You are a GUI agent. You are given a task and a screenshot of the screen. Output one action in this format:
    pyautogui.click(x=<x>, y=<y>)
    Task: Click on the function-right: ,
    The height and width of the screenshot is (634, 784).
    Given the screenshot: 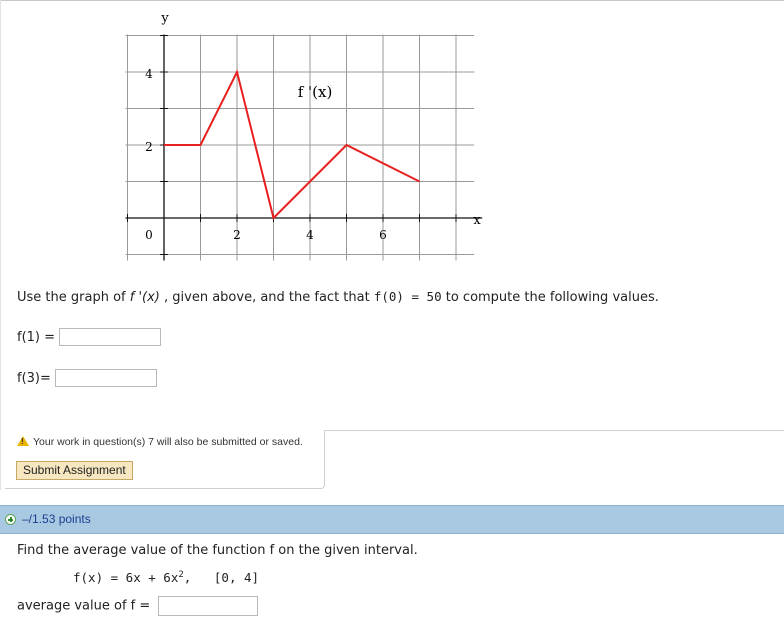 What is the action you would take?
    pyautogui.click(x=187, y=578)
    